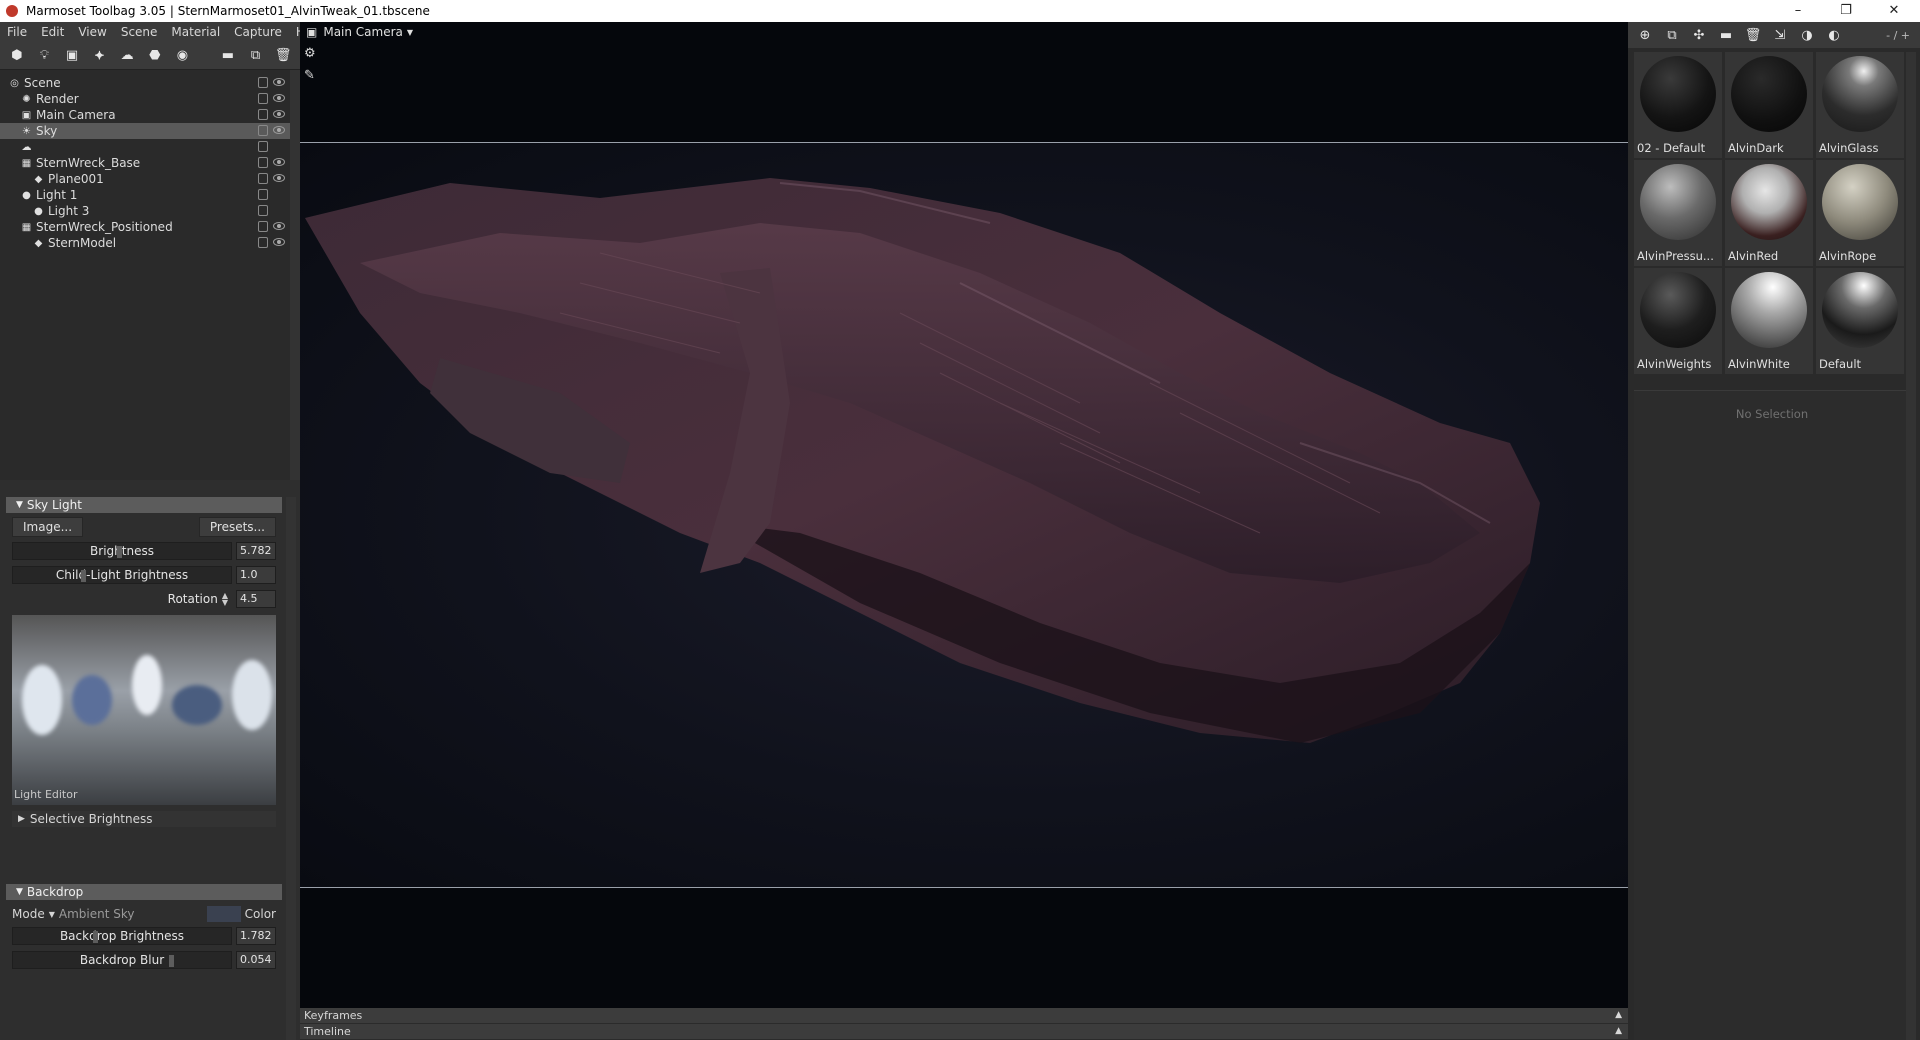 The height and width of the screenshot is (1040, 1920). Describe the element at coordinates (52, 32) in the screenshot. I see `menu-edit: Edit` at that location.